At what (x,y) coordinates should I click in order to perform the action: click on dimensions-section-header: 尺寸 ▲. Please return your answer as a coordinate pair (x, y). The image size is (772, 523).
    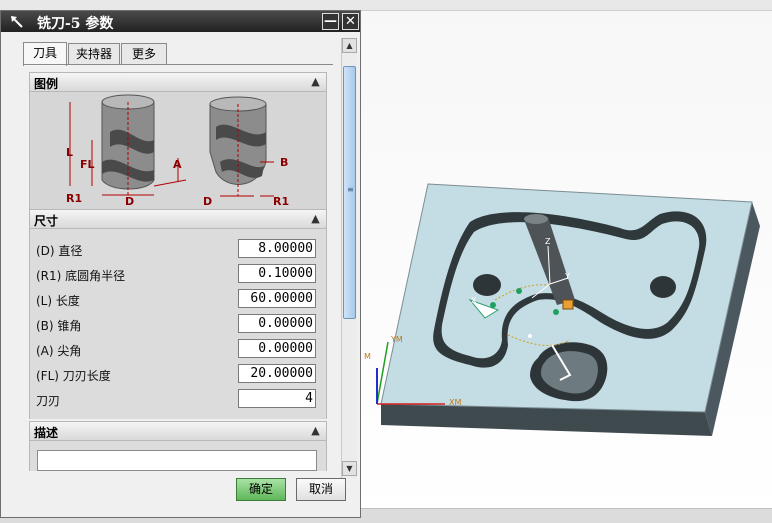
    Looking at the image, I should click on (178, 219).